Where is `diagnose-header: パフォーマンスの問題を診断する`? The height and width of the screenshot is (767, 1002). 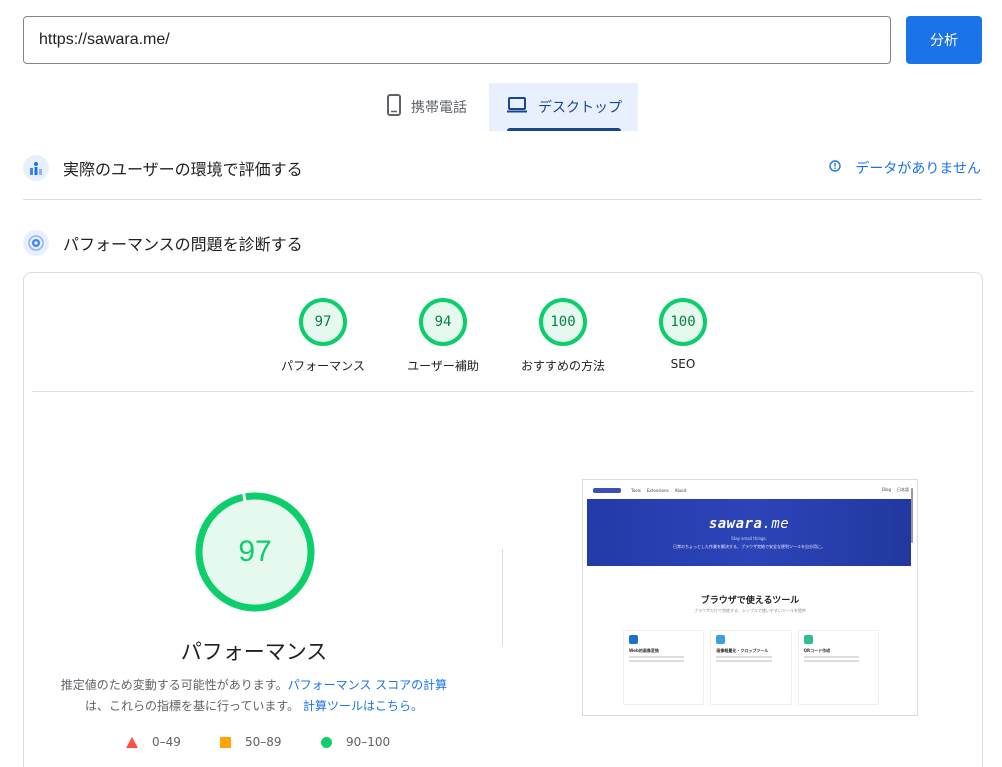 diagnose-header: パフォーマンスの問題を診断する is located at coordinates (163, 243).